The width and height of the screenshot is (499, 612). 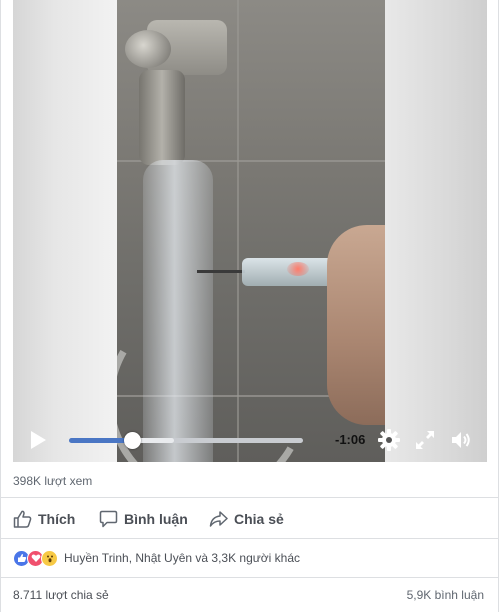 I want to click on hand-image, so click(x=356, y=325).